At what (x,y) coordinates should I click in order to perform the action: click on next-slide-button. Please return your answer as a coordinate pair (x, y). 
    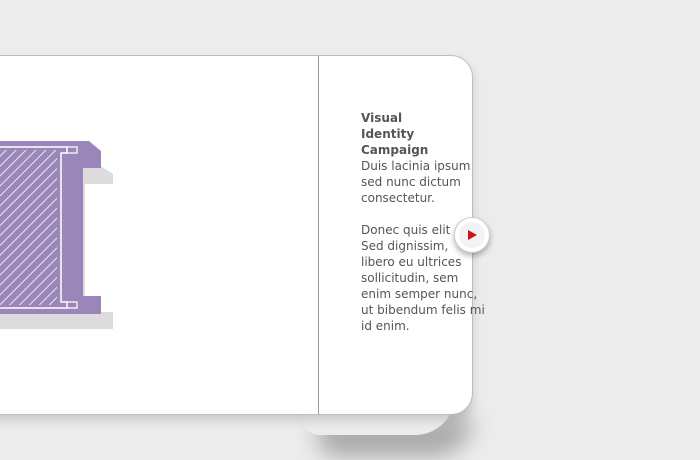
    Looking at the image, I should click on (472, 235).